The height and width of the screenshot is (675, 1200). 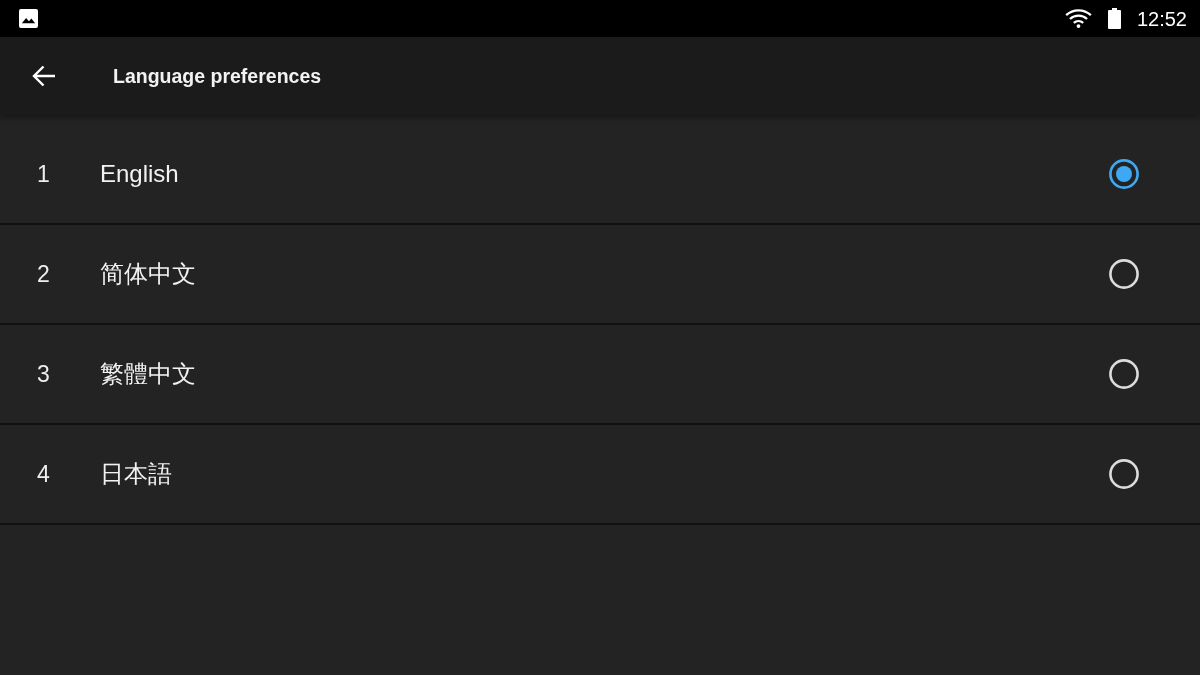 What do you see at coordinates (604, 274) in the screenshot?
I see `language-name: 简体中文` at bounding box center [604, 274].